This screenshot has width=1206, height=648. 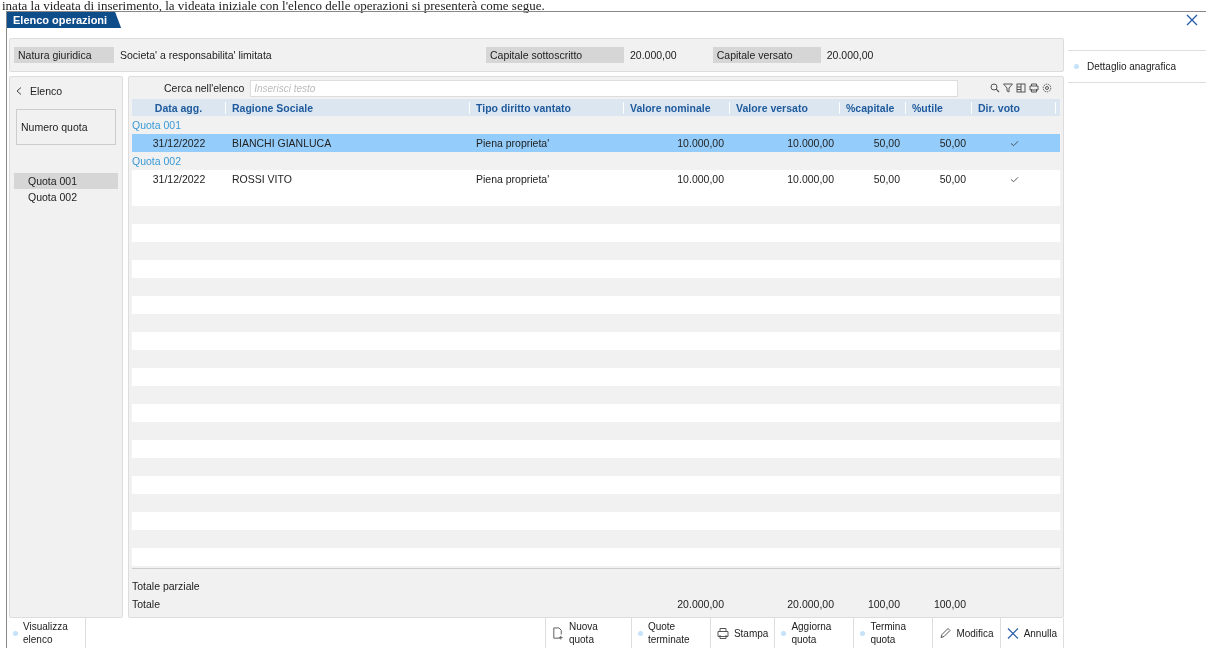 I want to click on panel-title: Elenco, so click(x=46, y=91).